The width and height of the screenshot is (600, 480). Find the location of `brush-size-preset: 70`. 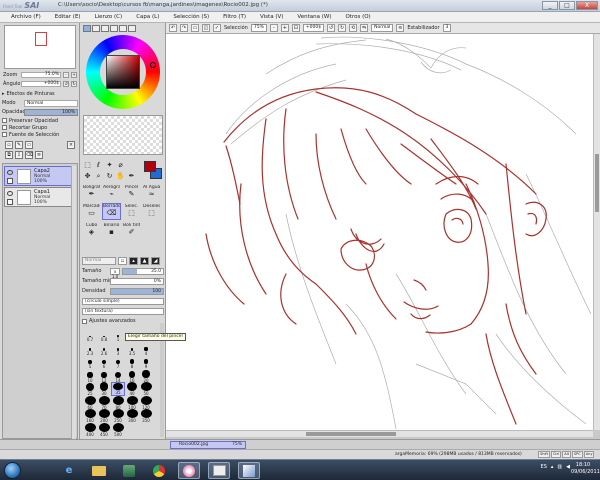

brush-size-preset: 70 is located at coordinates (104, 402).